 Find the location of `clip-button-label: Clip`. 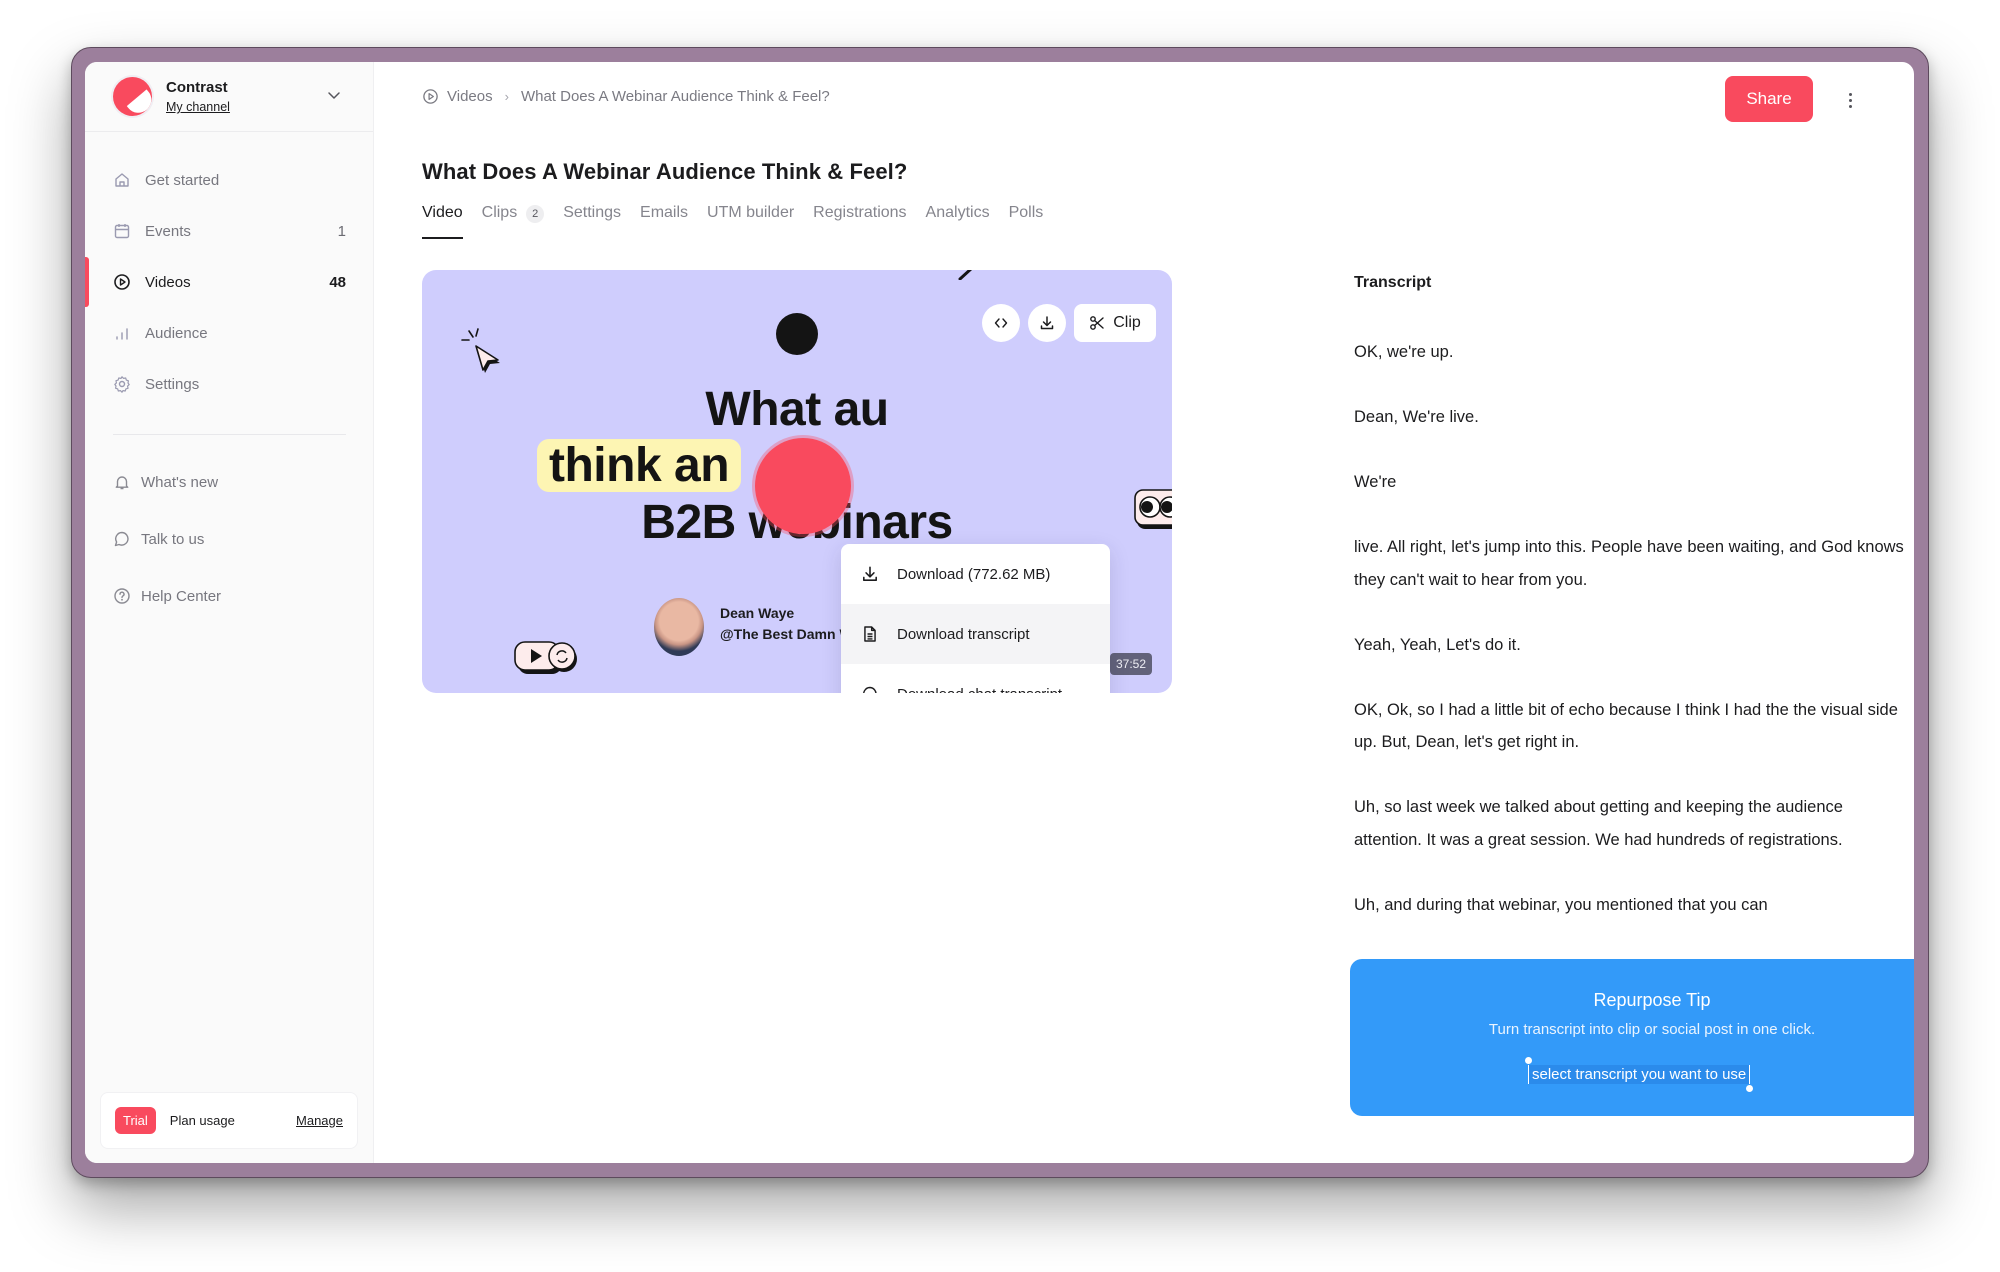

clip-button-label: Clip is located at coordinates (1127, 322).